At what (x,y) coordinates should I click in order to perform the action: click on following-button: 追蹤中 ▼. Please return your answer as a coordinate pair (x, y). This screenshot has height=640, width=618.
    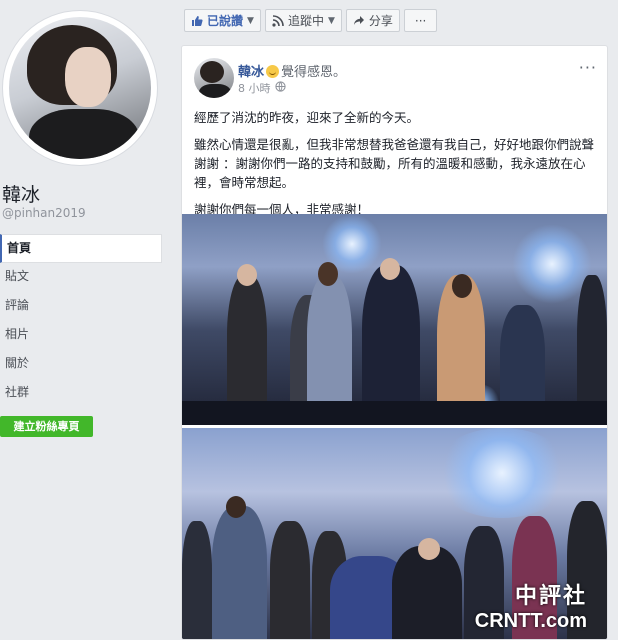
    Looking at the image, I should click on (303, 20).